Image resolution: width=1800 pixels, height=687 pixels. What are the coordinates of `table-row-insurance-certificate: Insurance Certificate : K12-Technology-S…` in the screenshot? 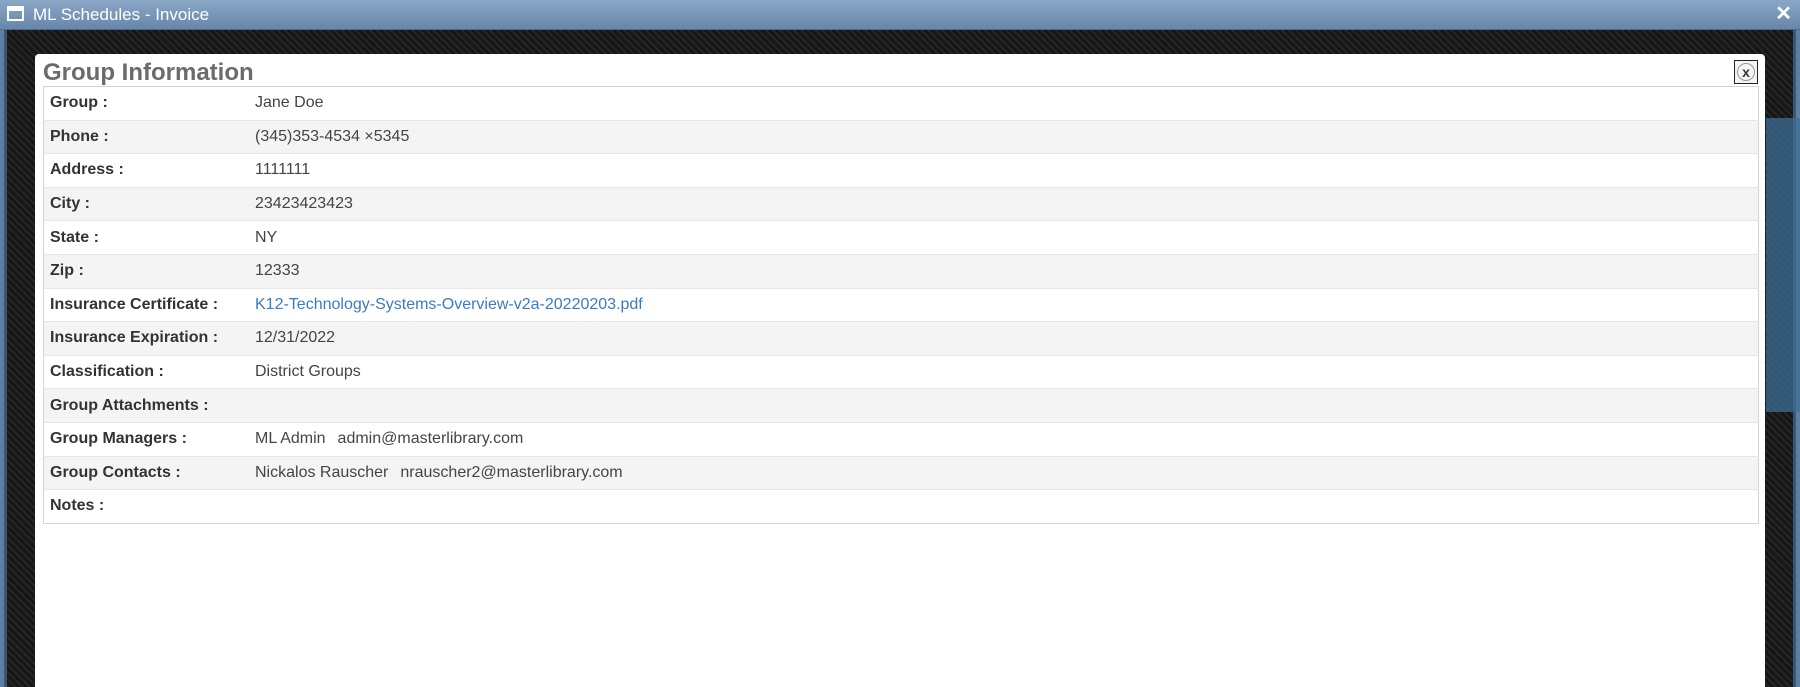 It's located at (901, 304).